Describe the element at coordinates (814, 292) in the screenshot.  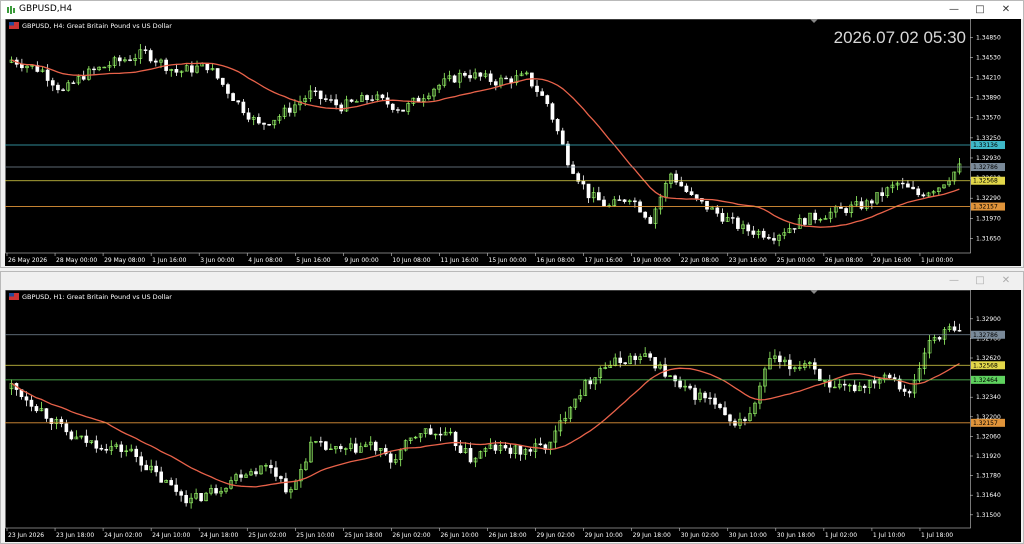
I see `shift-marker` at that location.